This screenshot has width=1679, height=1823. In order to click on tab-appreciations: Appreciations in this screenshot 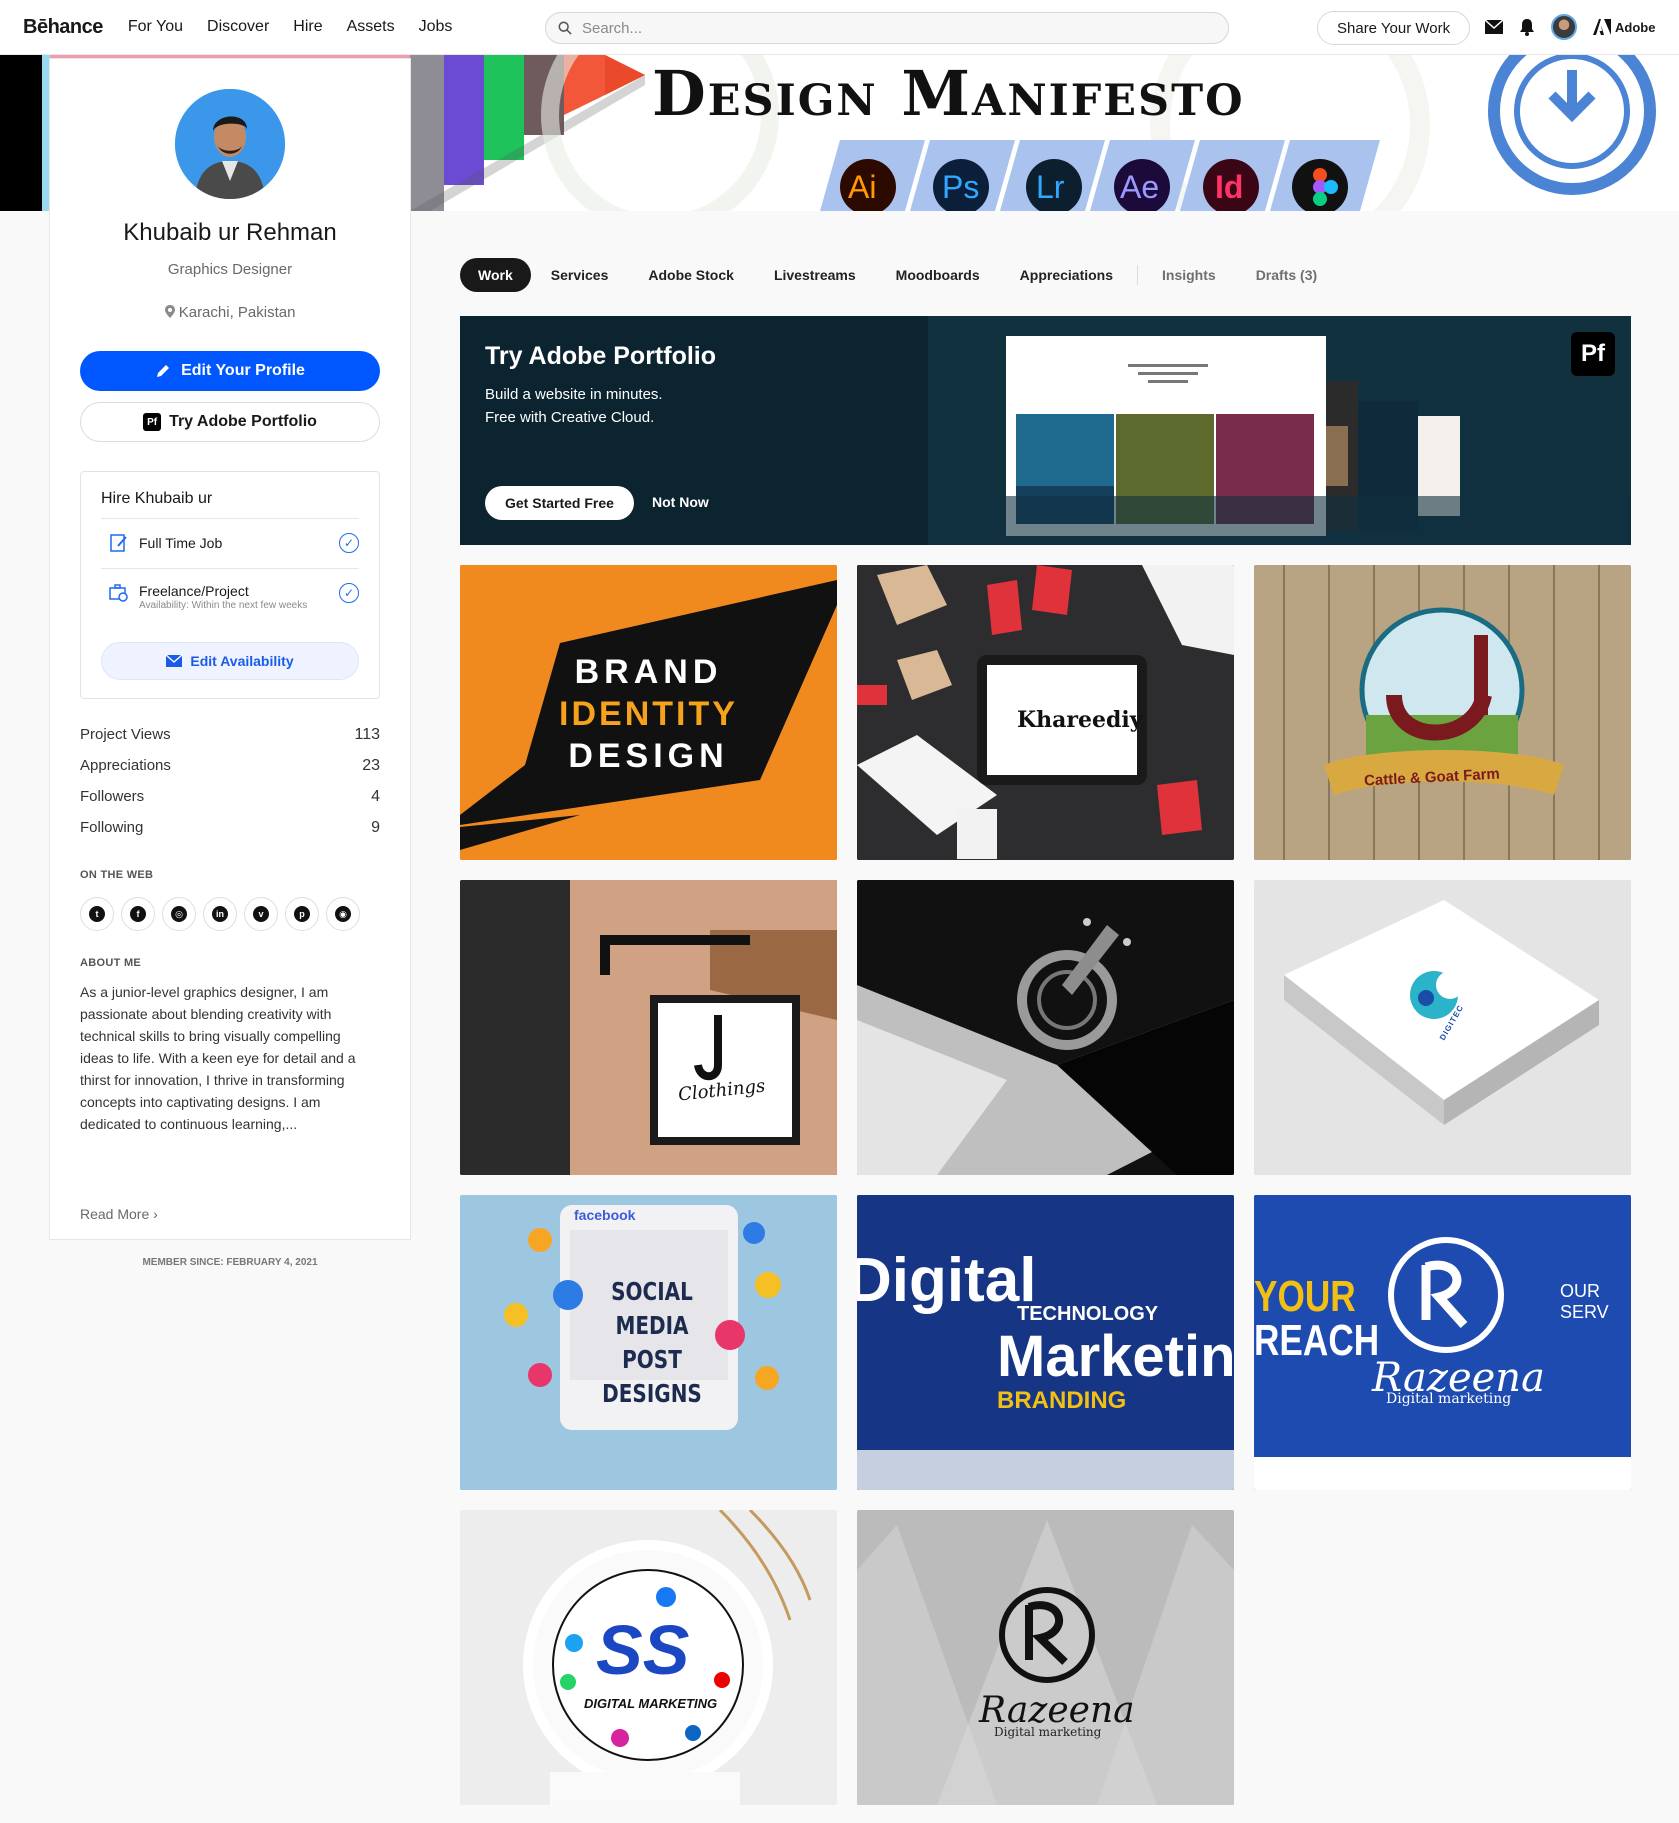, I will do `click(1066, 275)`.